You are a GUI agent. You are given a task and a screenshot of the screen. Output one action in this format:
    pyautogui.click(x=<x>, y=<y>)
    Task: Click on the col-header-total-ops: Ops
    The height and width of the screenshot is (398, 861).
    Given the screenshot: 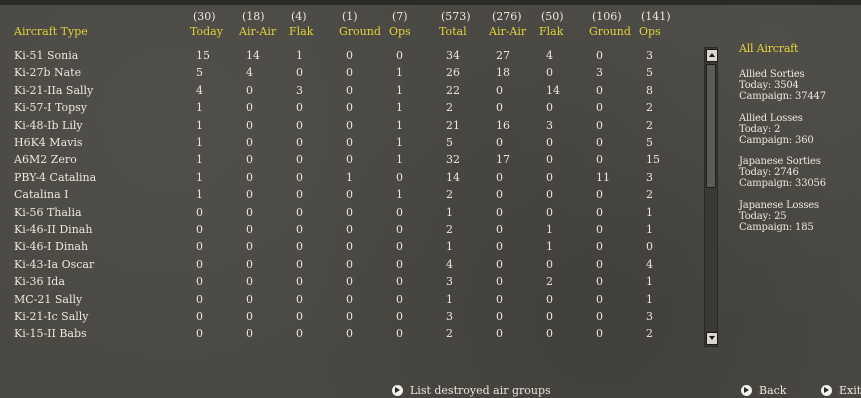 What is the action you would take?
    pyautogui.click(x=650, y=31)
    